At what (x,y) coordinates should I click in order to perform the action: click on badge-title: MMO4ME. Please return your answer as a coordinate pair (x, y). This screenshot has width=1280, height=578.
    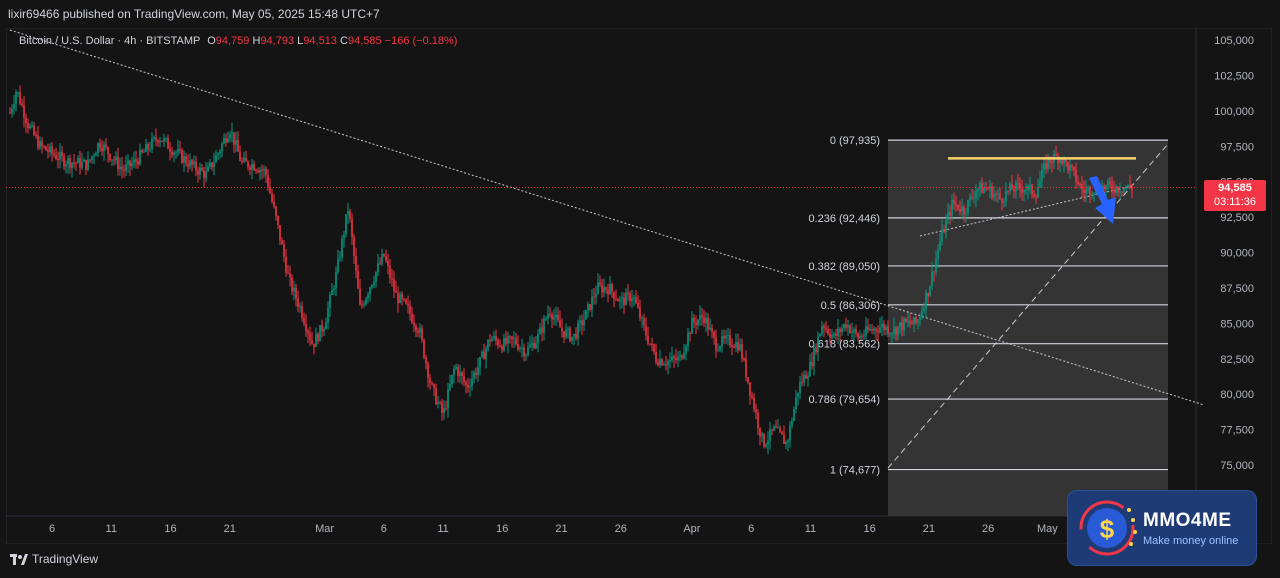
    Looking at the image, I should click on (1187, 520).